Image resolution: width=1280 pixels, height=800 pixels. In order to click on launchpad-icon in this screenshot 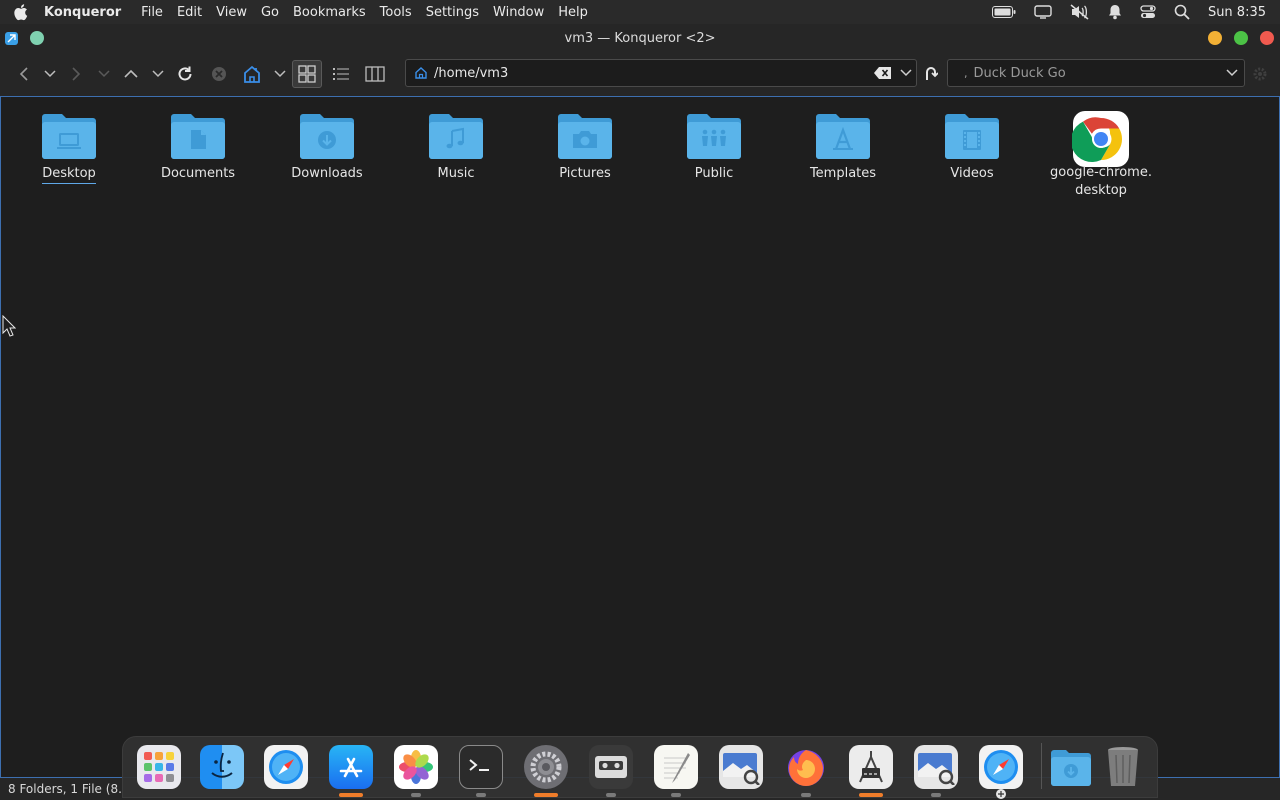, I will do `click(159, 767)`.